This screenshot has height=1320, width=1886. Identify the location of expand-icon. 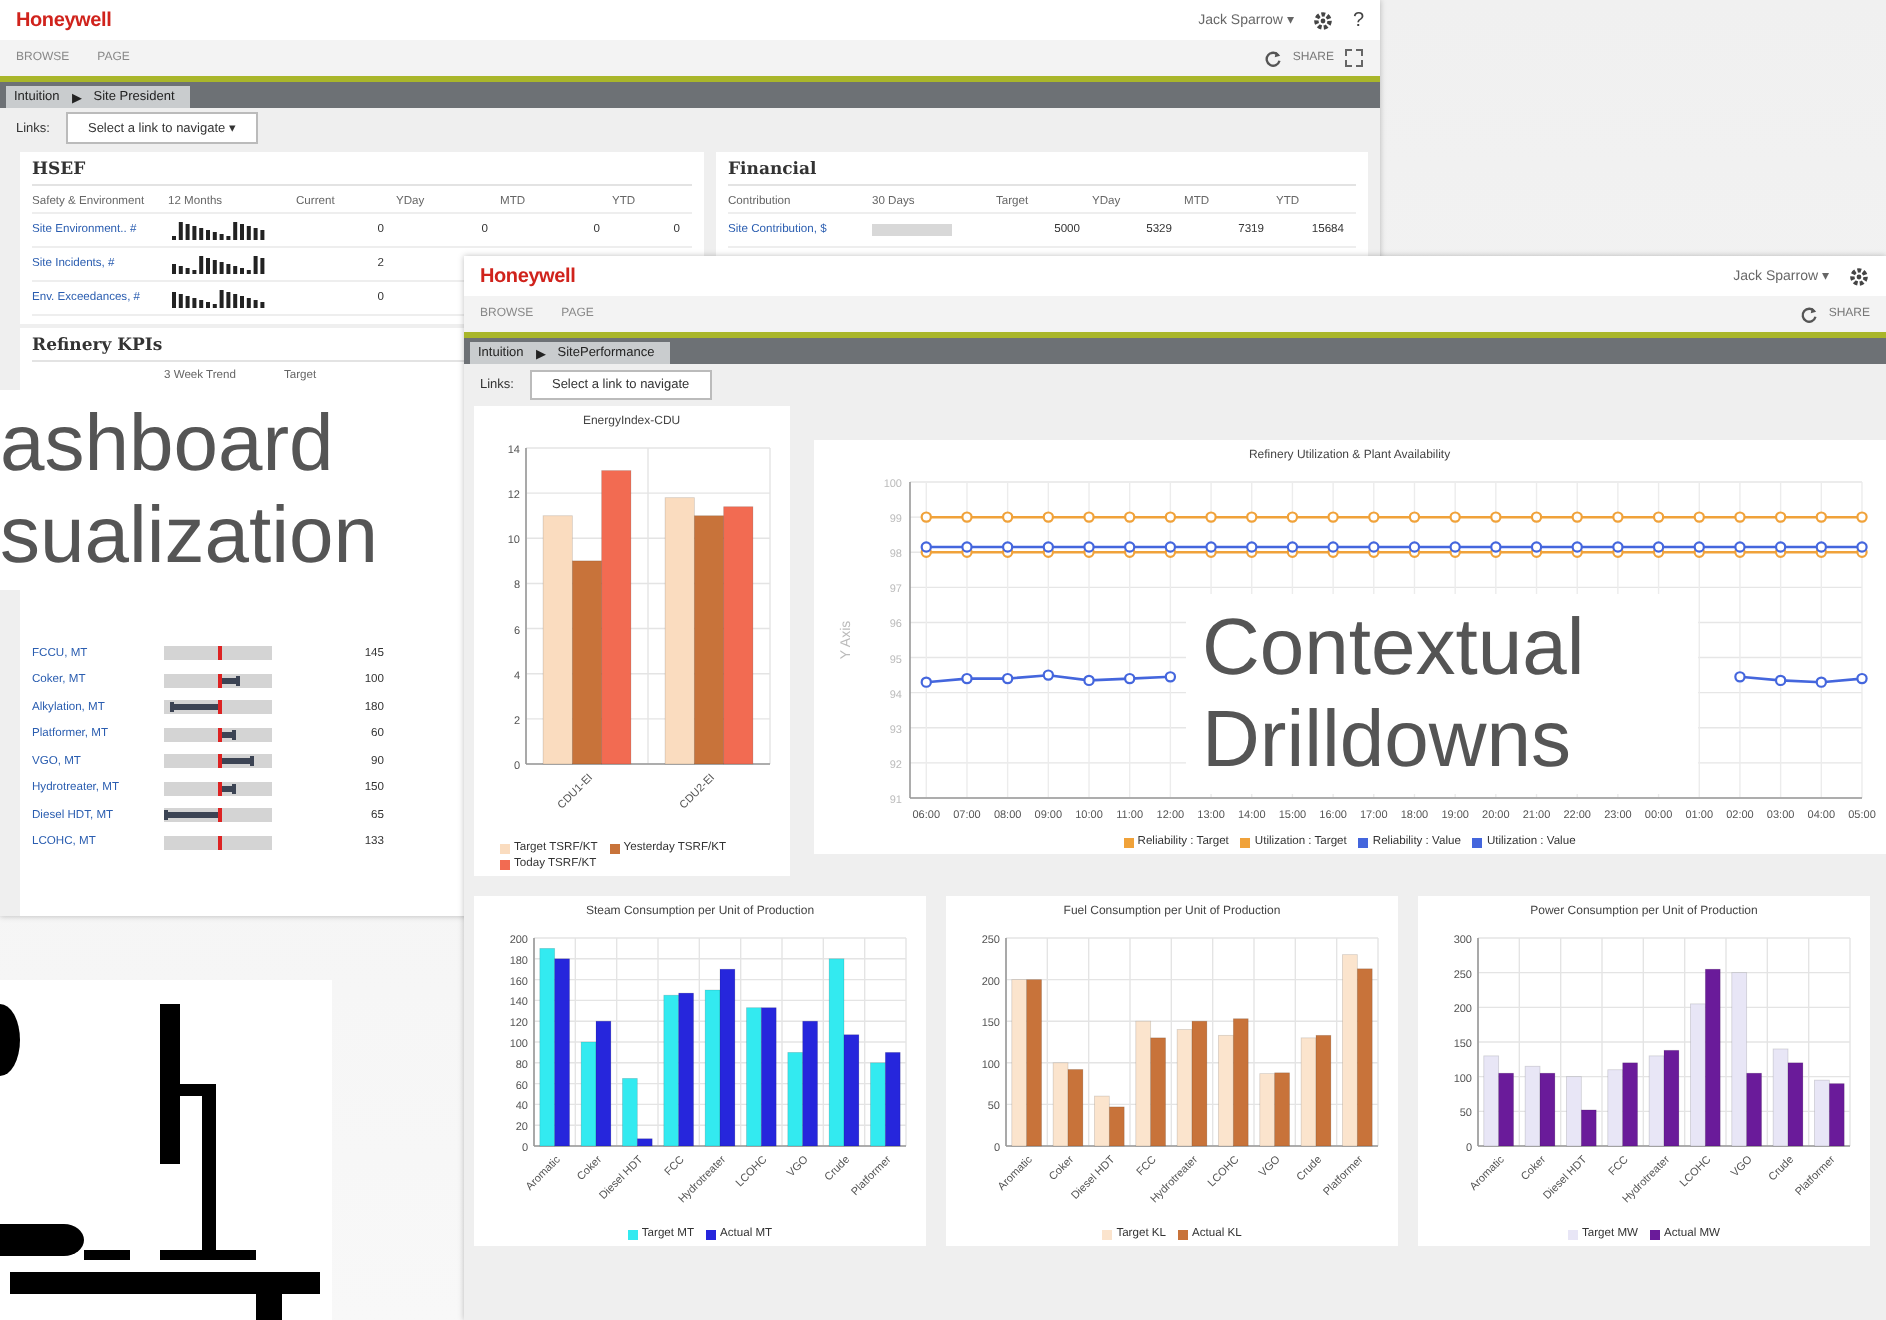
(1354, 58).